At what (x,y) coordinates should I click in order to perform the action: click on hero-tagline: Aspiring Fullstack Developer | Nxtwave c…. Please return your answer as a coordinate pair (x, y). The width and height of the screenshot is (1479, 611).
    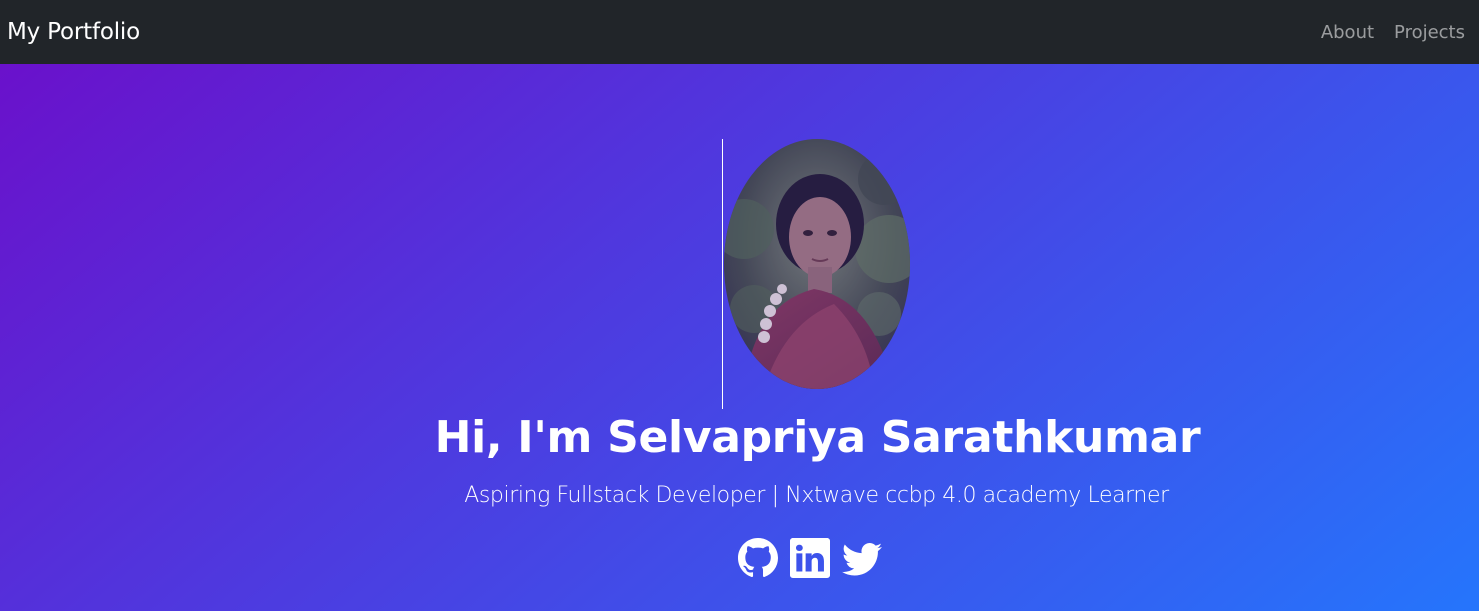
    Looking at the image, I should click on (816, 495).